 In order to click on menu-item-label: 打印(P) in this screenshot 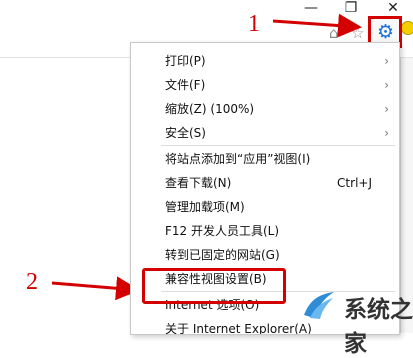, I will do `click(185, 61)`.